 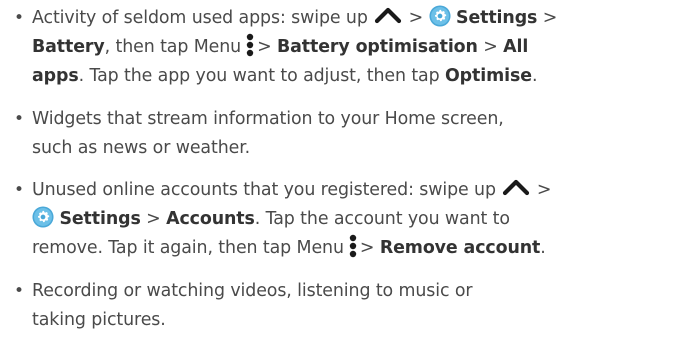 What do you see at coordinates (382, 219) in the screenshot?
I see `text: . Tap the account you want to` at bounding box center [382, 219].